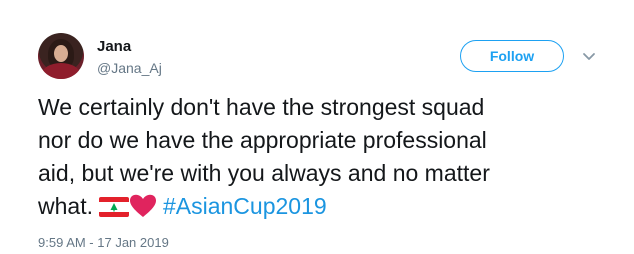 The image size is (634, 254). What do you see at coordinates (245, 206) in the screenshot?
I see `hashtag-link: #AsianCup2019` at bounding box center [245, 206].